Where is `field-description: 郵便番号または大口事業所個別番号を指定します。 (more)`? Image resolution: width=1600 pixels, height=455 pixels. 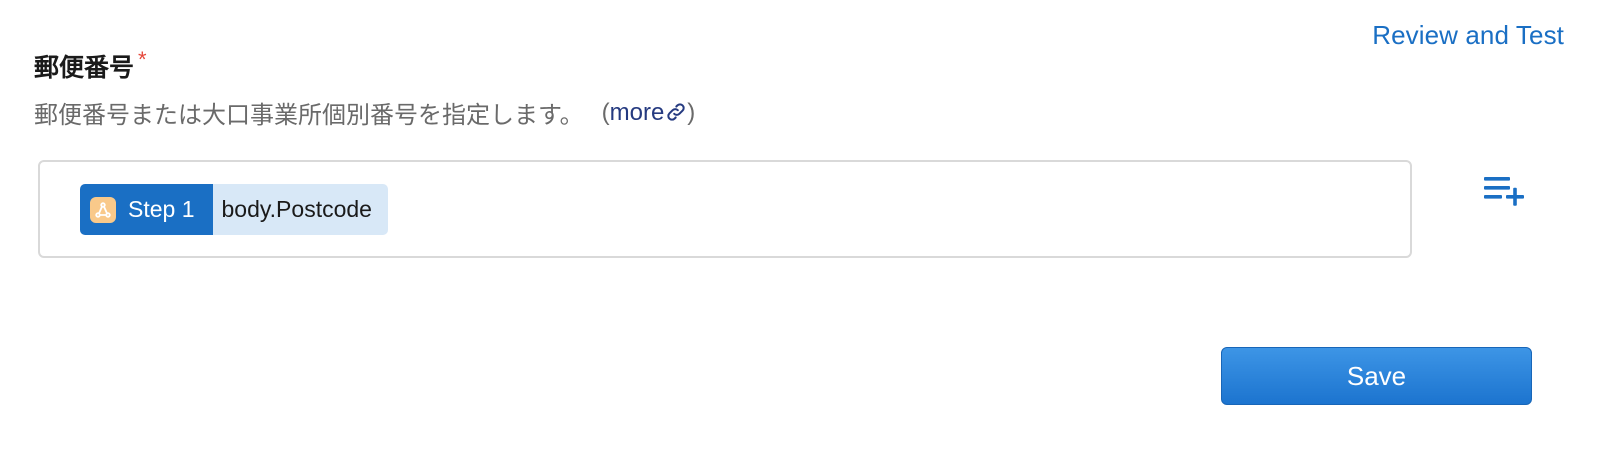
field-description: 郵便番号または大口事業所個別番号を指定します。 (more) is located at coordinates (364, 112).